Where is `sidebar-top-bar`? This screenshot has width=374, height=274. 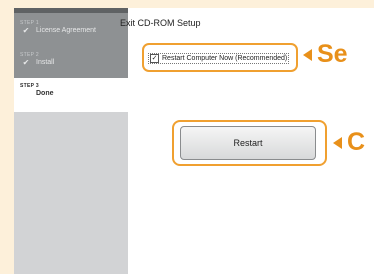
sidebar-top-bar is located at coordinates (71, 10).